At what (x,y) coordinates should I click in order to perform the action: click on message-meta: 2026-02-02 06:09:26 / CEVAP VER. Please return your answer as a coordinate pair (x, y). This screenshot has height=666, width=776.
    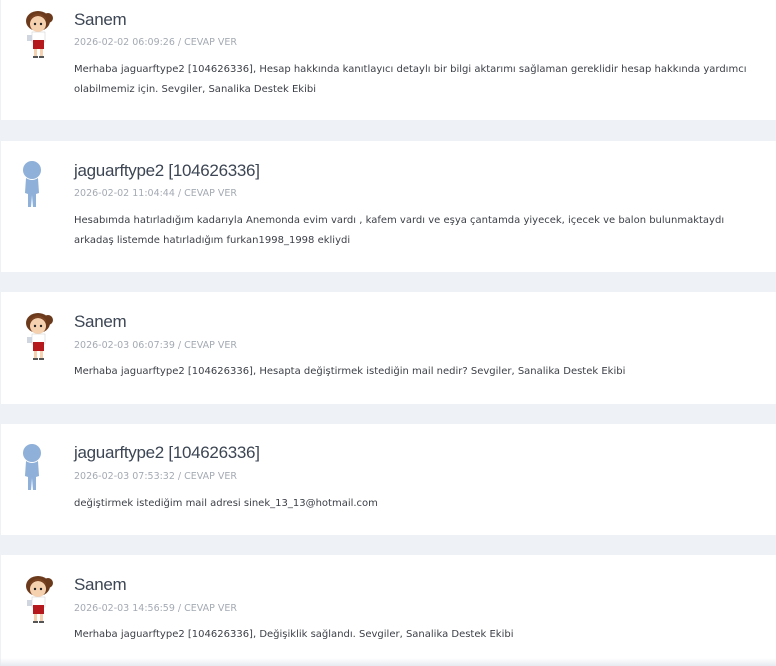
    Looking at the image, I should click on (156, 42).